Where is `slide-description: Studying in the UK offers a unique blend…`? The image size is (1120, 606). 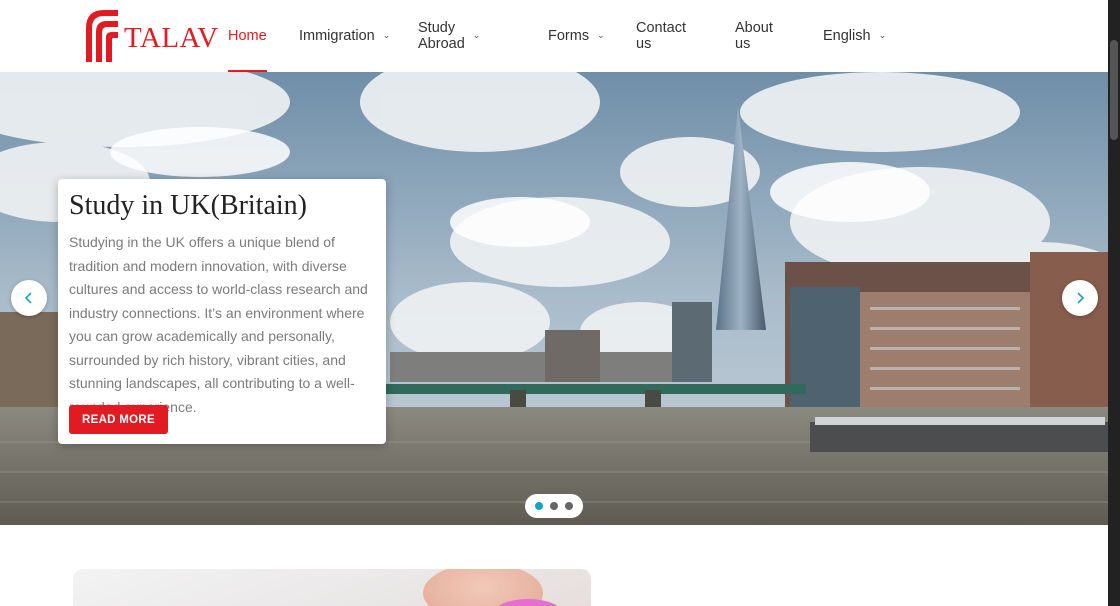 slide-description: Studying in the UK offers a unique blend… is located at coordinates (218, 324).